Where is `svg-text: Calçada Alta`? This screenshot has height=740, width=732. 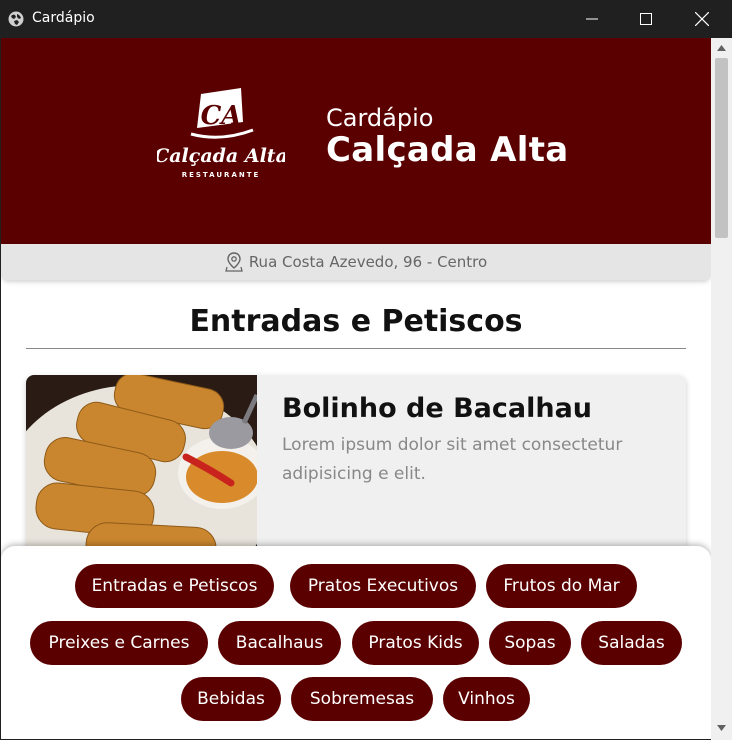
svg-text: Calçada Alta is located at coordinates (221, 156).